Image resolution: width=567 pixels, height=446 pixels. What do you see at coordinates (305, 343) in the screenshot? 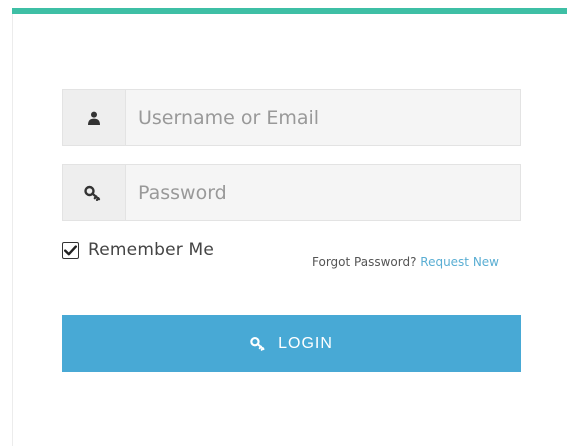
I see `login-button-label: LOGIN` at bounding box center [305, 343].